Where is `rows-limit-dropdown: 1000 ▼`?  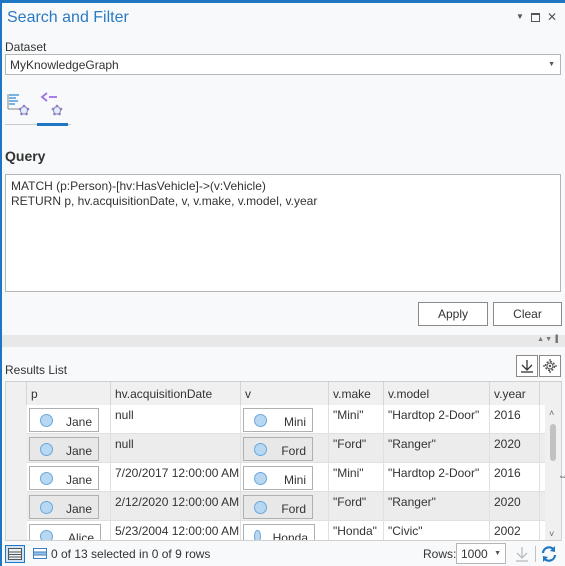
rows-limit-dropdown: 1000 ▼ is located at coordinates (481, 553).